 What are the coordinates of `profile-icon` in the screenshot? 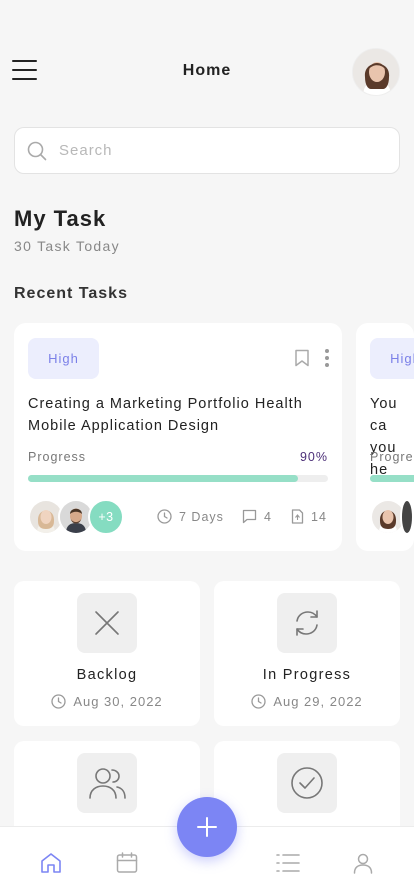 It's located at (363, 863).